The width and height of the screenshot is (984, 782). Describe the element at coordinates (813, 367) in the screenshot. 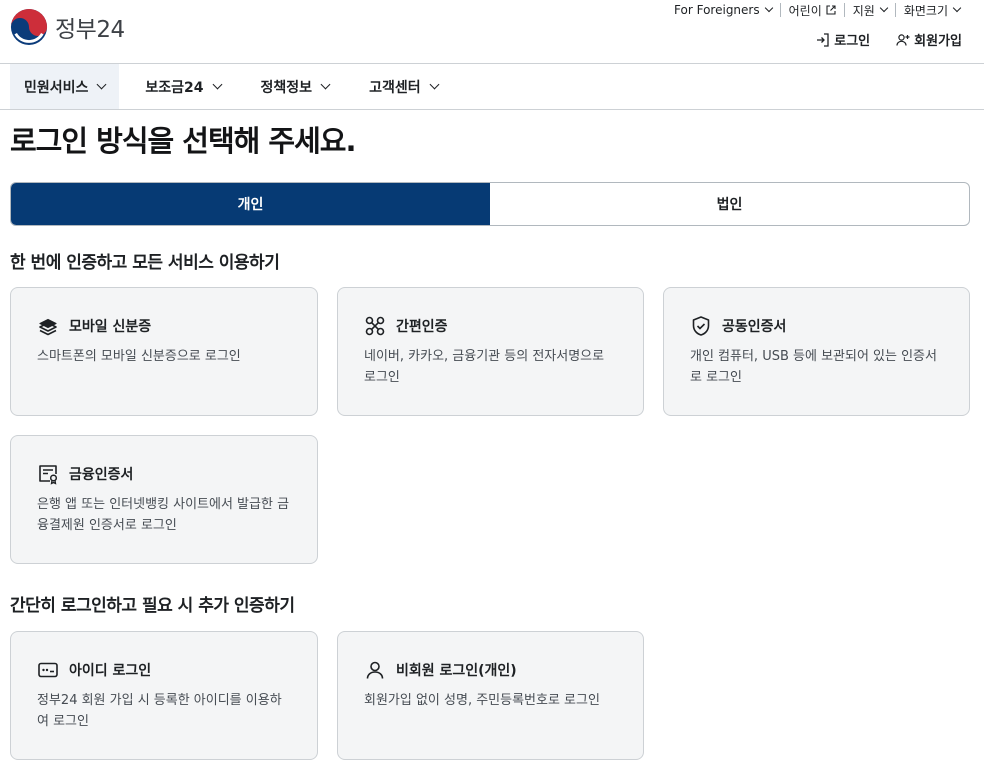

I see `card-description: 개인 컴퓨터, USB 등에 보관되어 있는 인증서로 로그인` at that location.